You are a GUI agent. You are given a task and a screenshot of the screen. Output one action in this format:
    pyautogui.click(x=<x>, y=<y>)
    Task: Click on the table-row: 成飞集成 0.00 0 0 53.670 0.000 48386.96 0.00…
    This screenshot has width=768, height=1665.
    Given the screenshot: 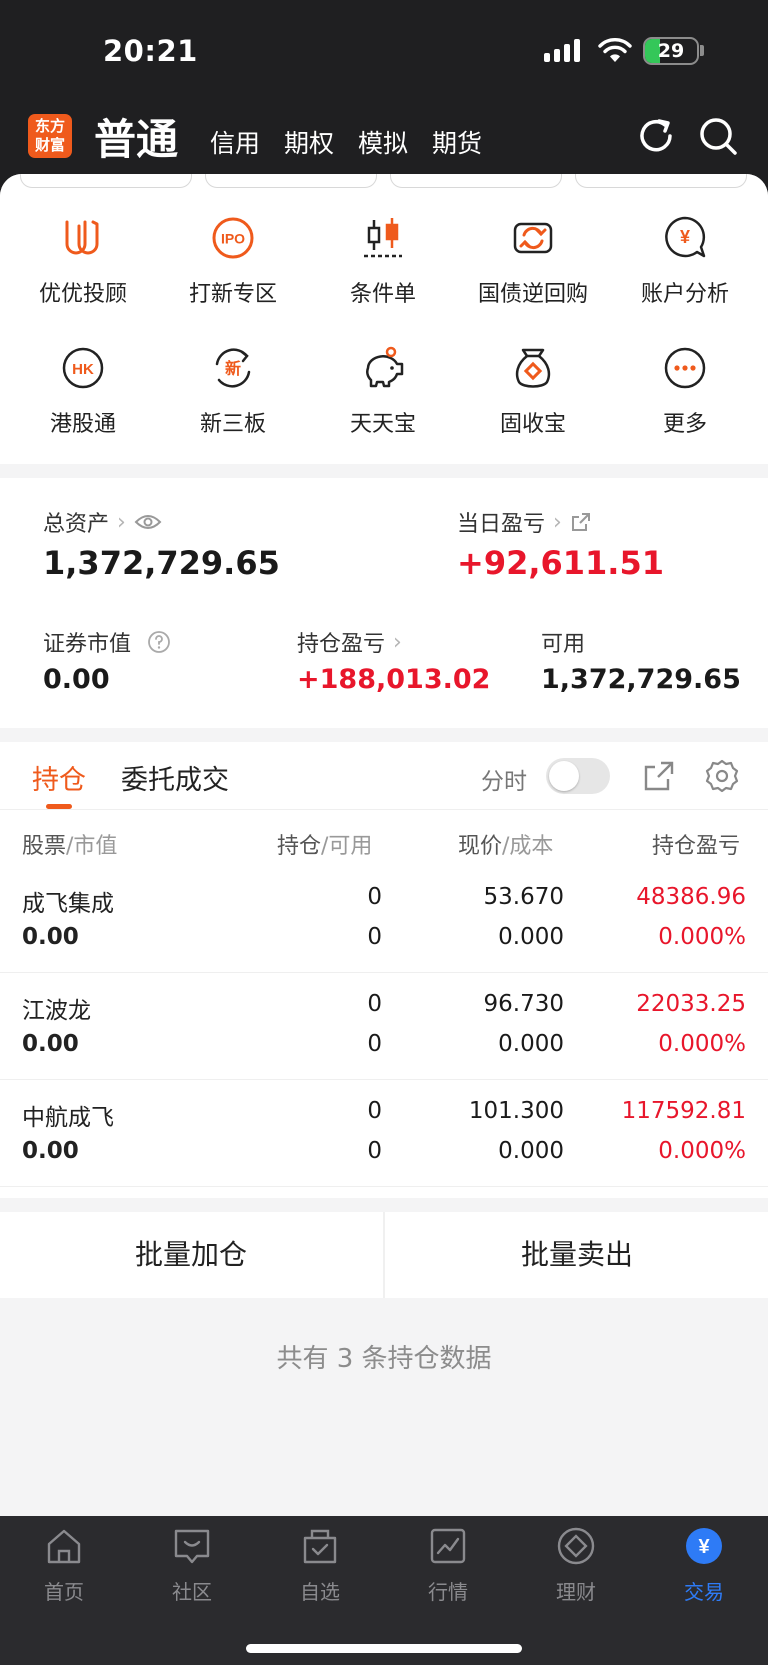 What is the action you would take?
    pyautogui.click(x=384, y=919)
    